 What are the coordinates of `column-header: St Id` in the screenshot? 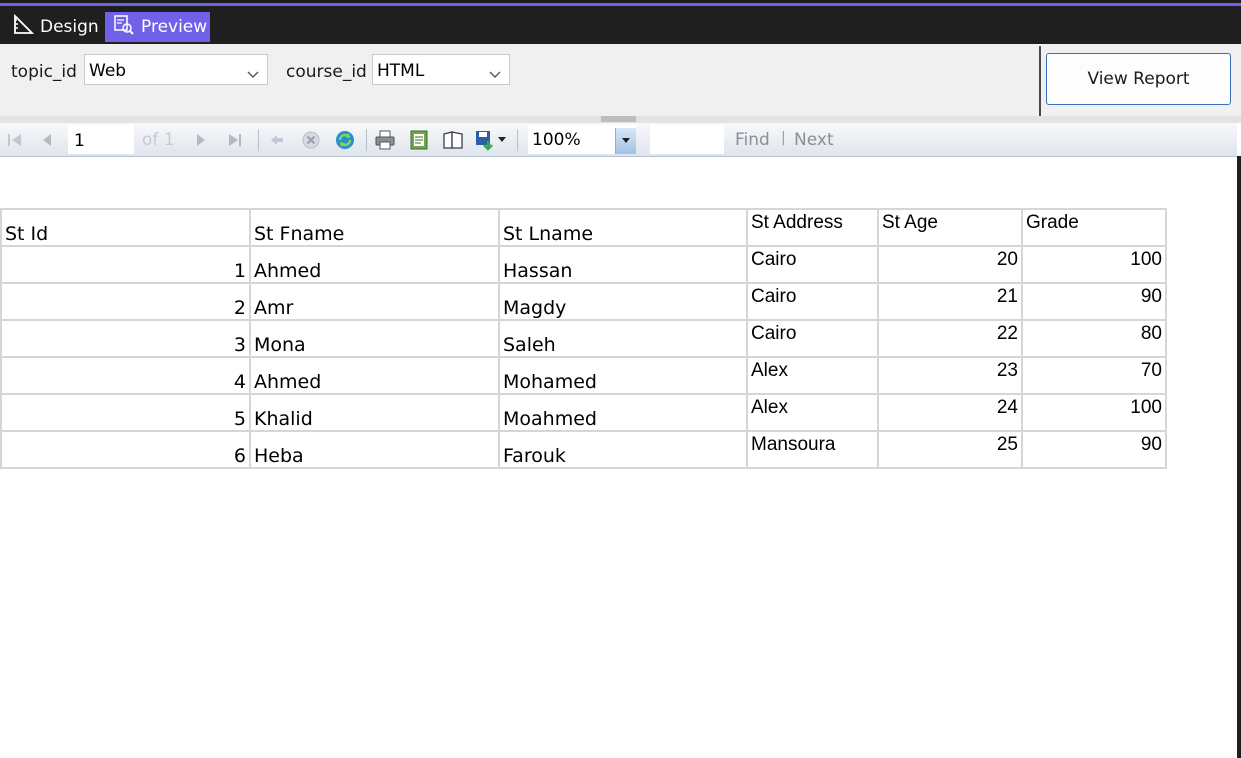 It's located at (125, 227).